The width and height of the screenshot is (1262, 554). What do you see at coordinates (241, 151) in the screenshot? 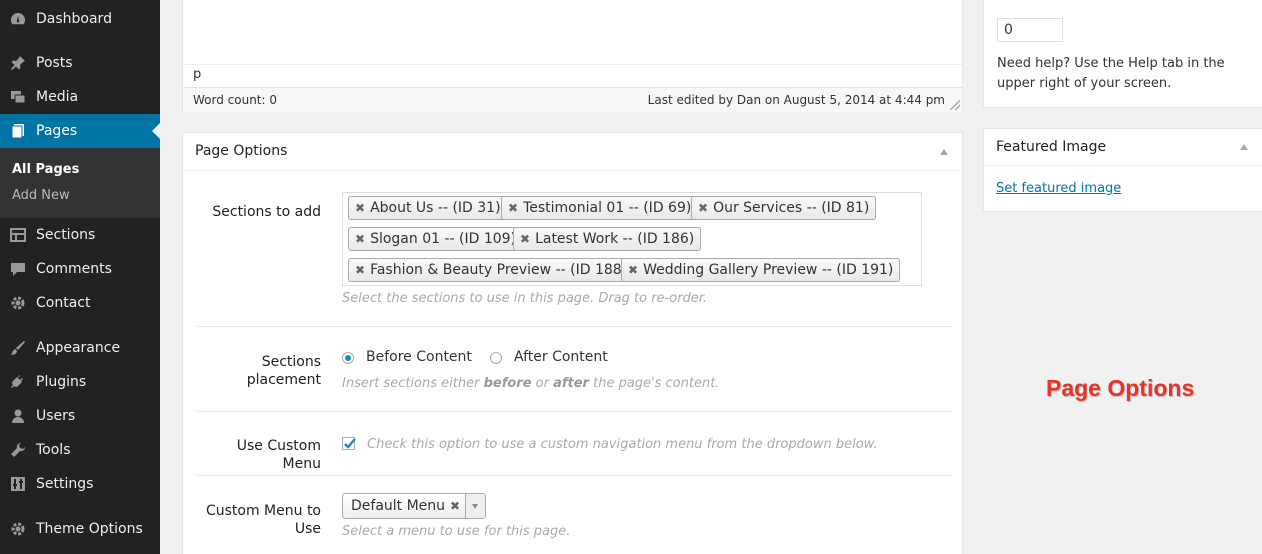
I see `page-options-title: Page Options` at bounding box center [241, 151].